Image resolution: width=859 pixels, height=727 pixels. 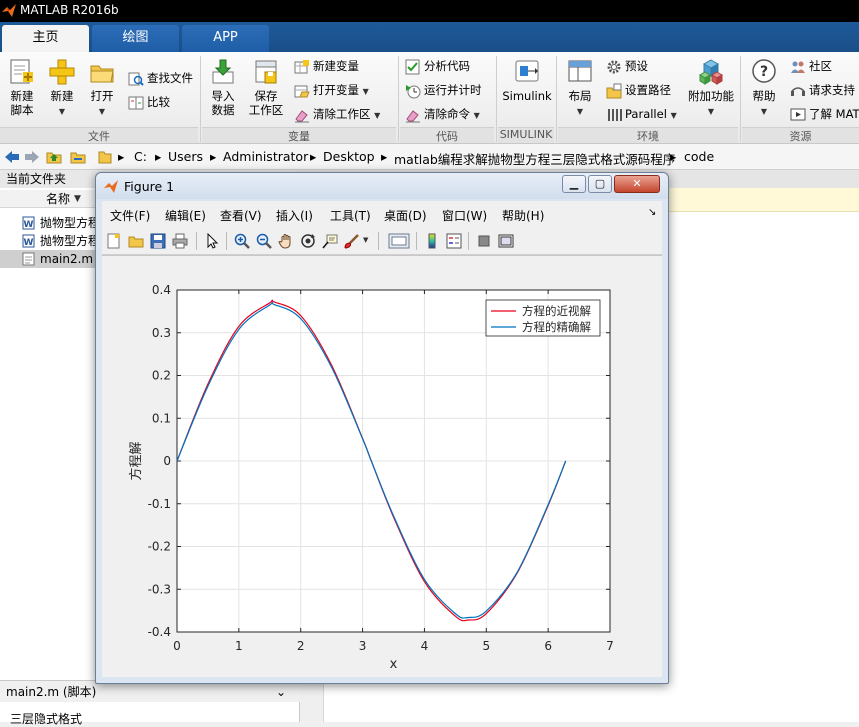 I want to click on x-tick-label: 6, so click(x=548, y=646).